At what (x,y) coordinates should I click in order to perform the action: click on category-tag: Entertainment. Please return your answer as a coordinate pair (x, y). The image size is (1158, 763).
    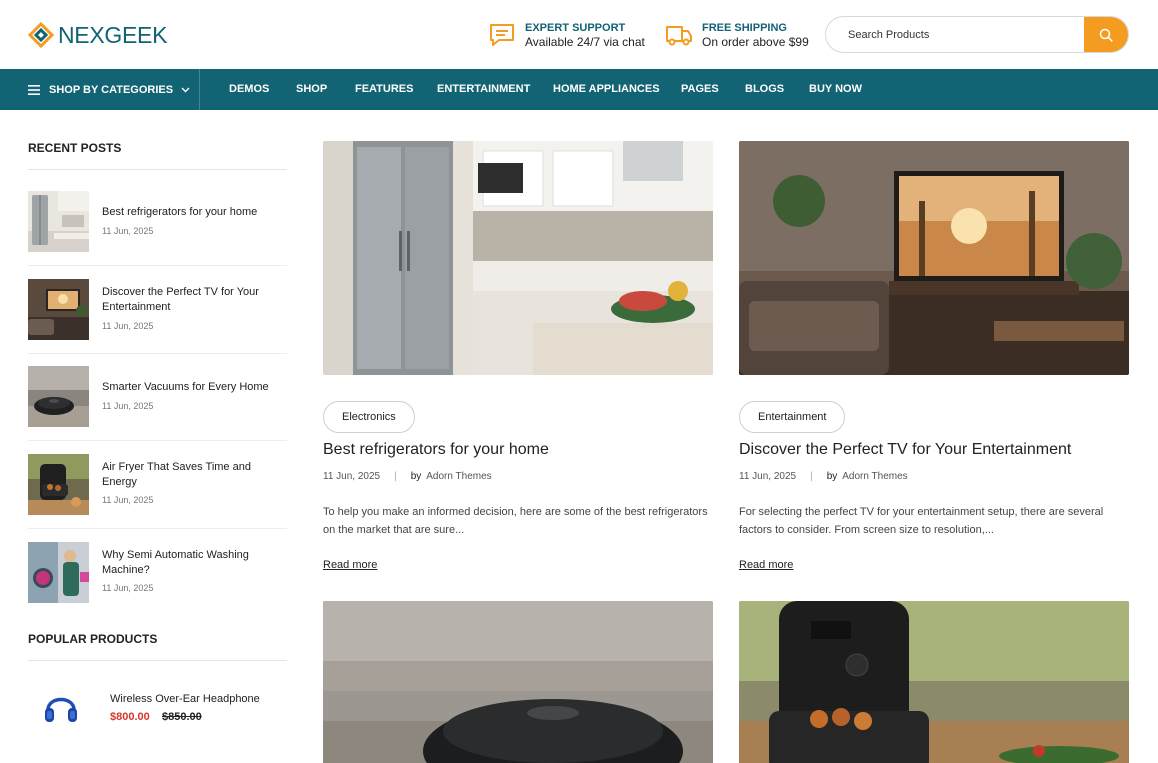
    Looking at the image, I should click on (792, 417).